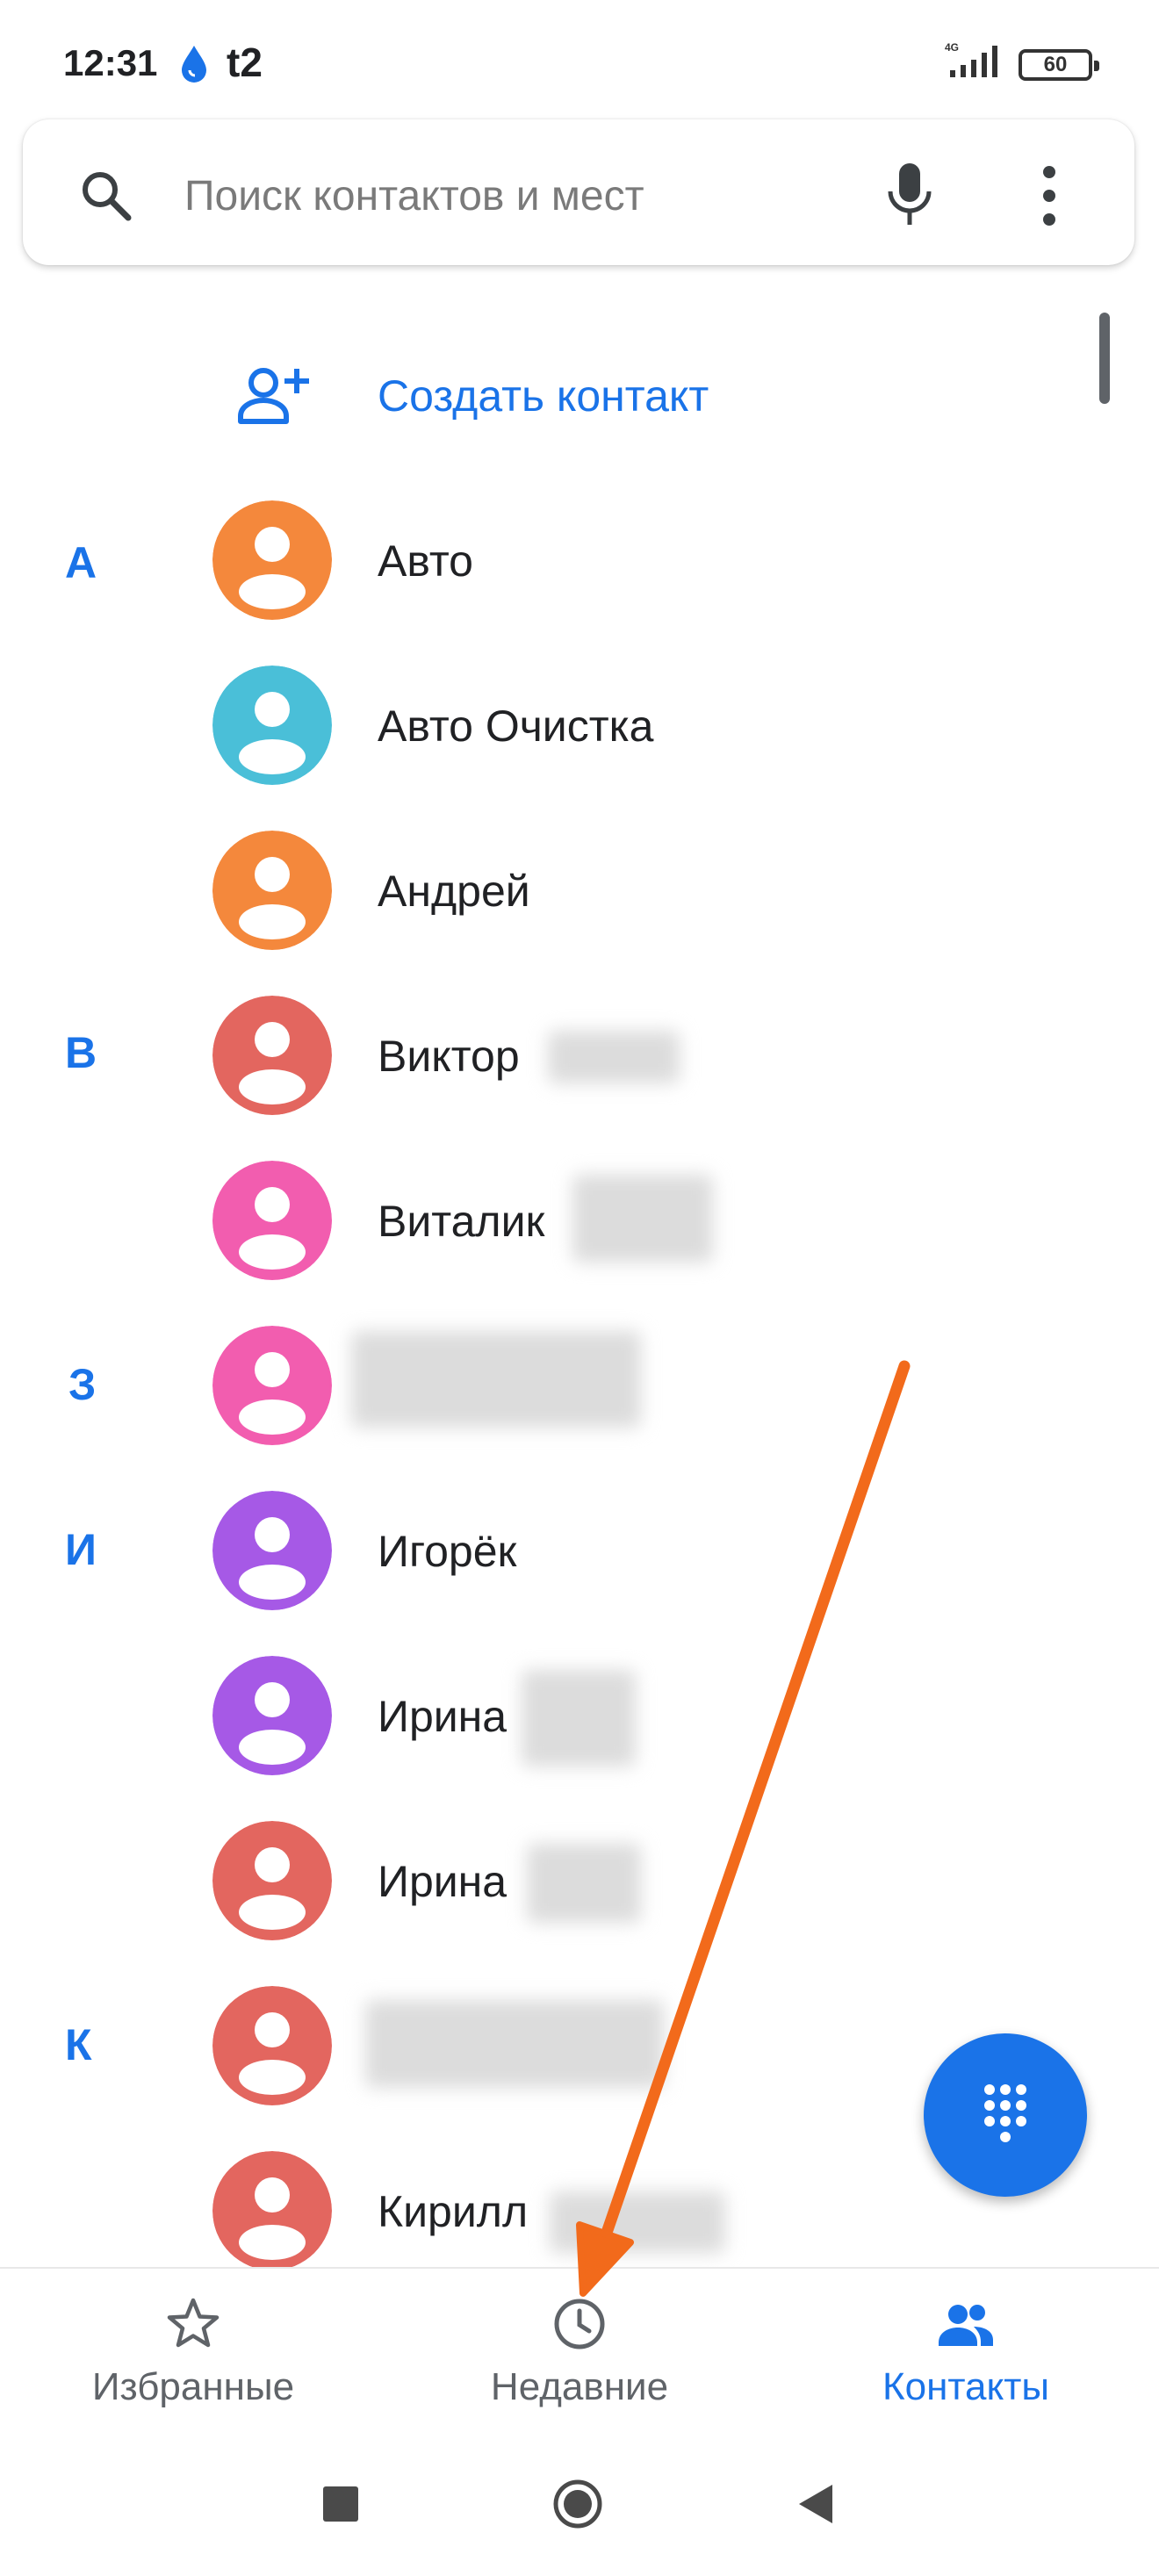 The width and height of the screenshot is (1159, 2576). What do you see at coordinates (971, 59) in the screenshot?
I see `signal-icon: 4G` at bounding box center [971, 59].